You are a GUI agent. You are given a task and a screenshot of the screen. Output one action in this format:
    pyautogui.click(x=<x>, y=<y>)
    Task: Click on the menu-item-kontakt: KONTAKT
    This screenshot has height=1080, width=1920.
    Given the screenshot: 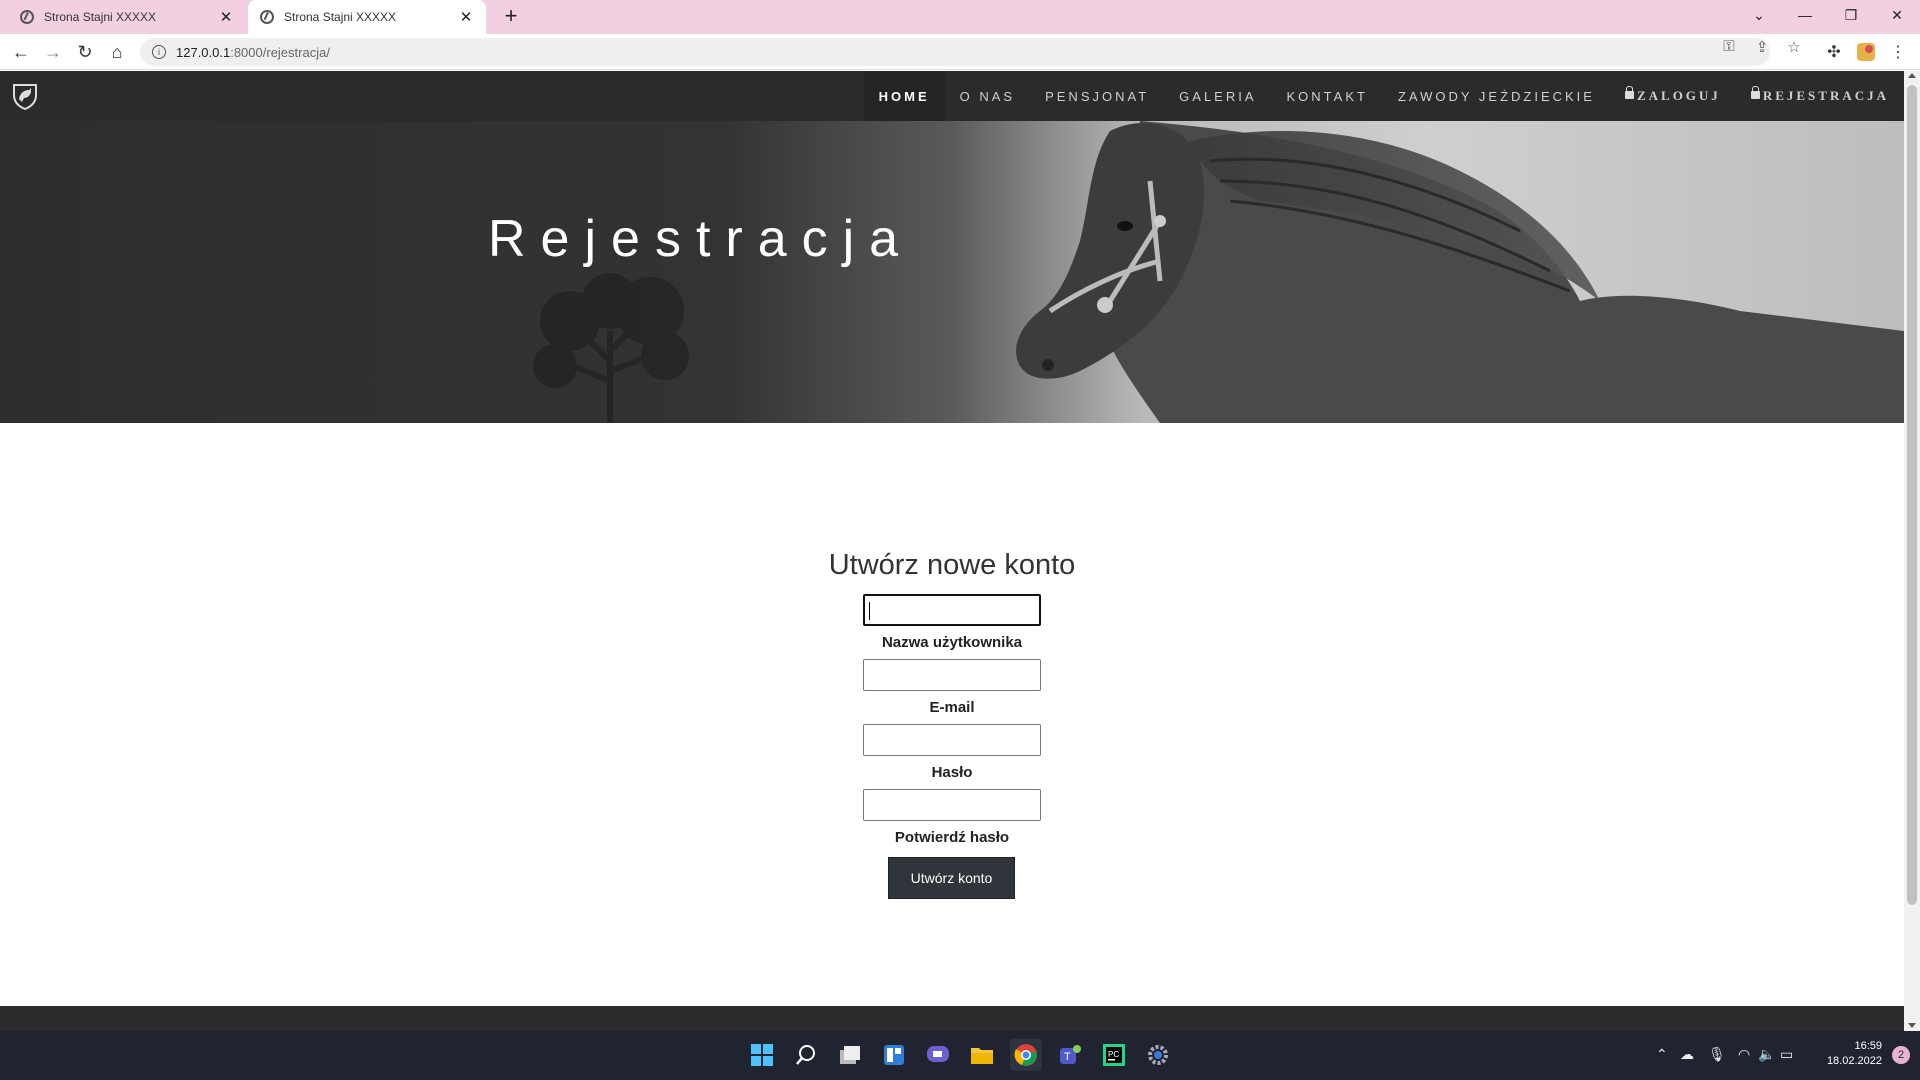 What is the action you would take?
    pyautogui.click(x=1327, y=96)
    